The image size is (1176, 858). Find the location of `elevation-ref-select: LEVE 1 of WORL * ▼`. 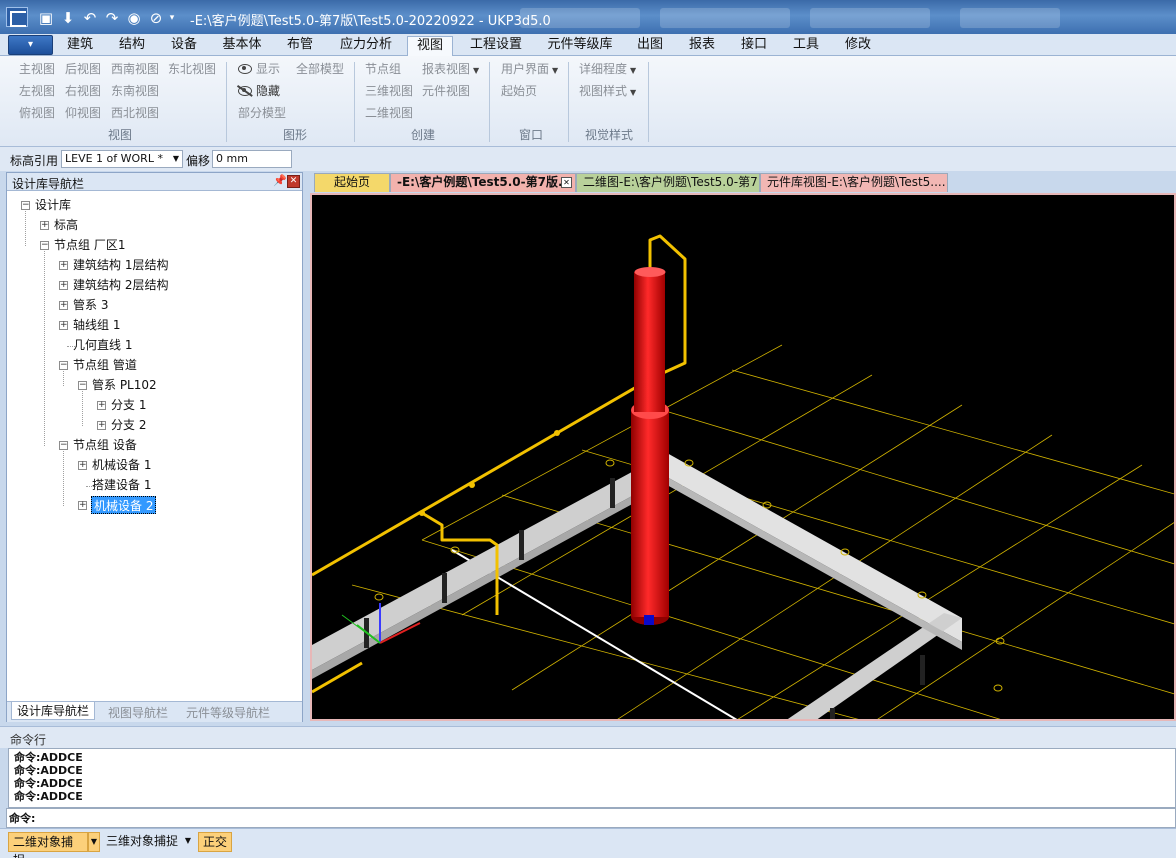

elevation-ref-select: LEVE 1 of WORL * ▼ is located at coordinates (122, 159).